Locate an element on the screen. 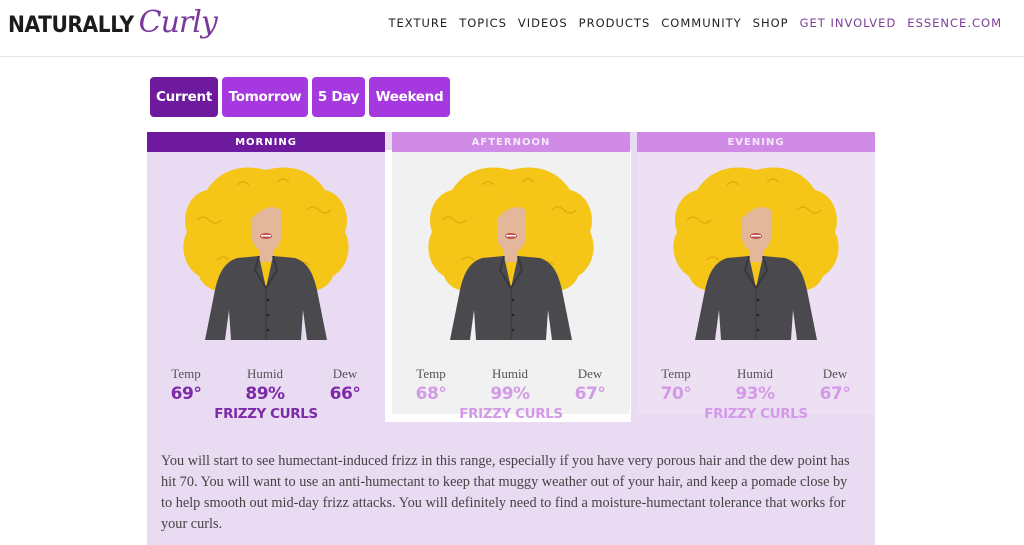 The width and height of the screenshot is (1024, 545). nav-get-involved: GET INVOLVED is located at coordinates (848, 23).